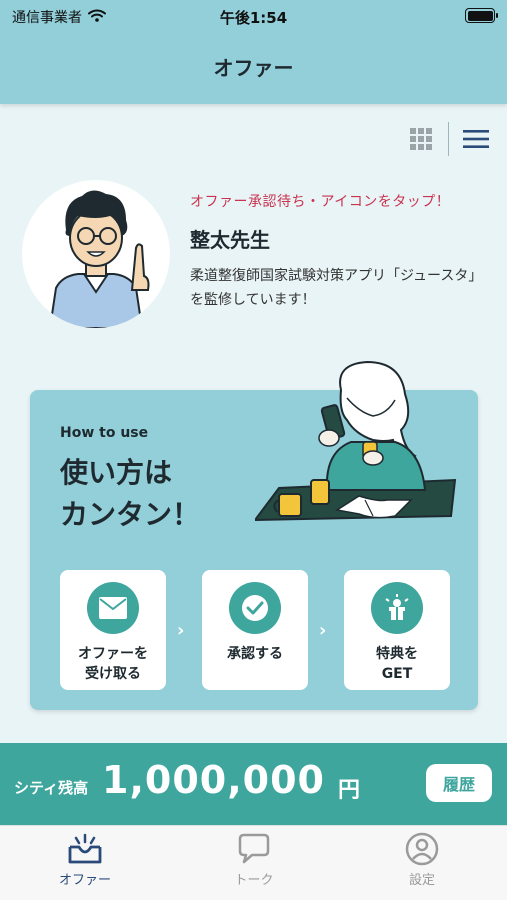 The image size is (507, 900). Describe the element at coordinates (84, 880) in the screenshot. I see `tab-label: オファー` at that location.